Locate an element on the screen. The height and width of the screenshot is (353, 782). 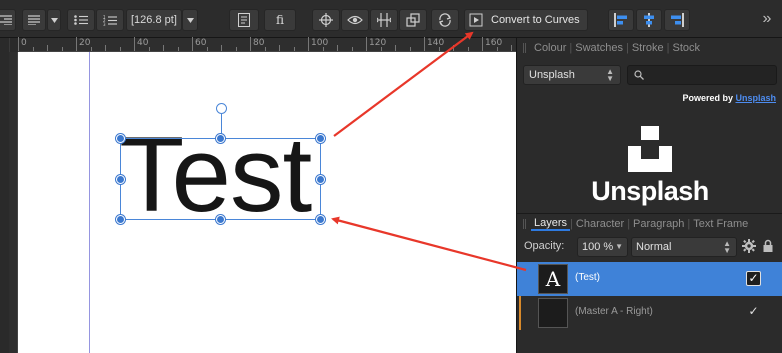
align-center-button is located at coordinates (649, 20).